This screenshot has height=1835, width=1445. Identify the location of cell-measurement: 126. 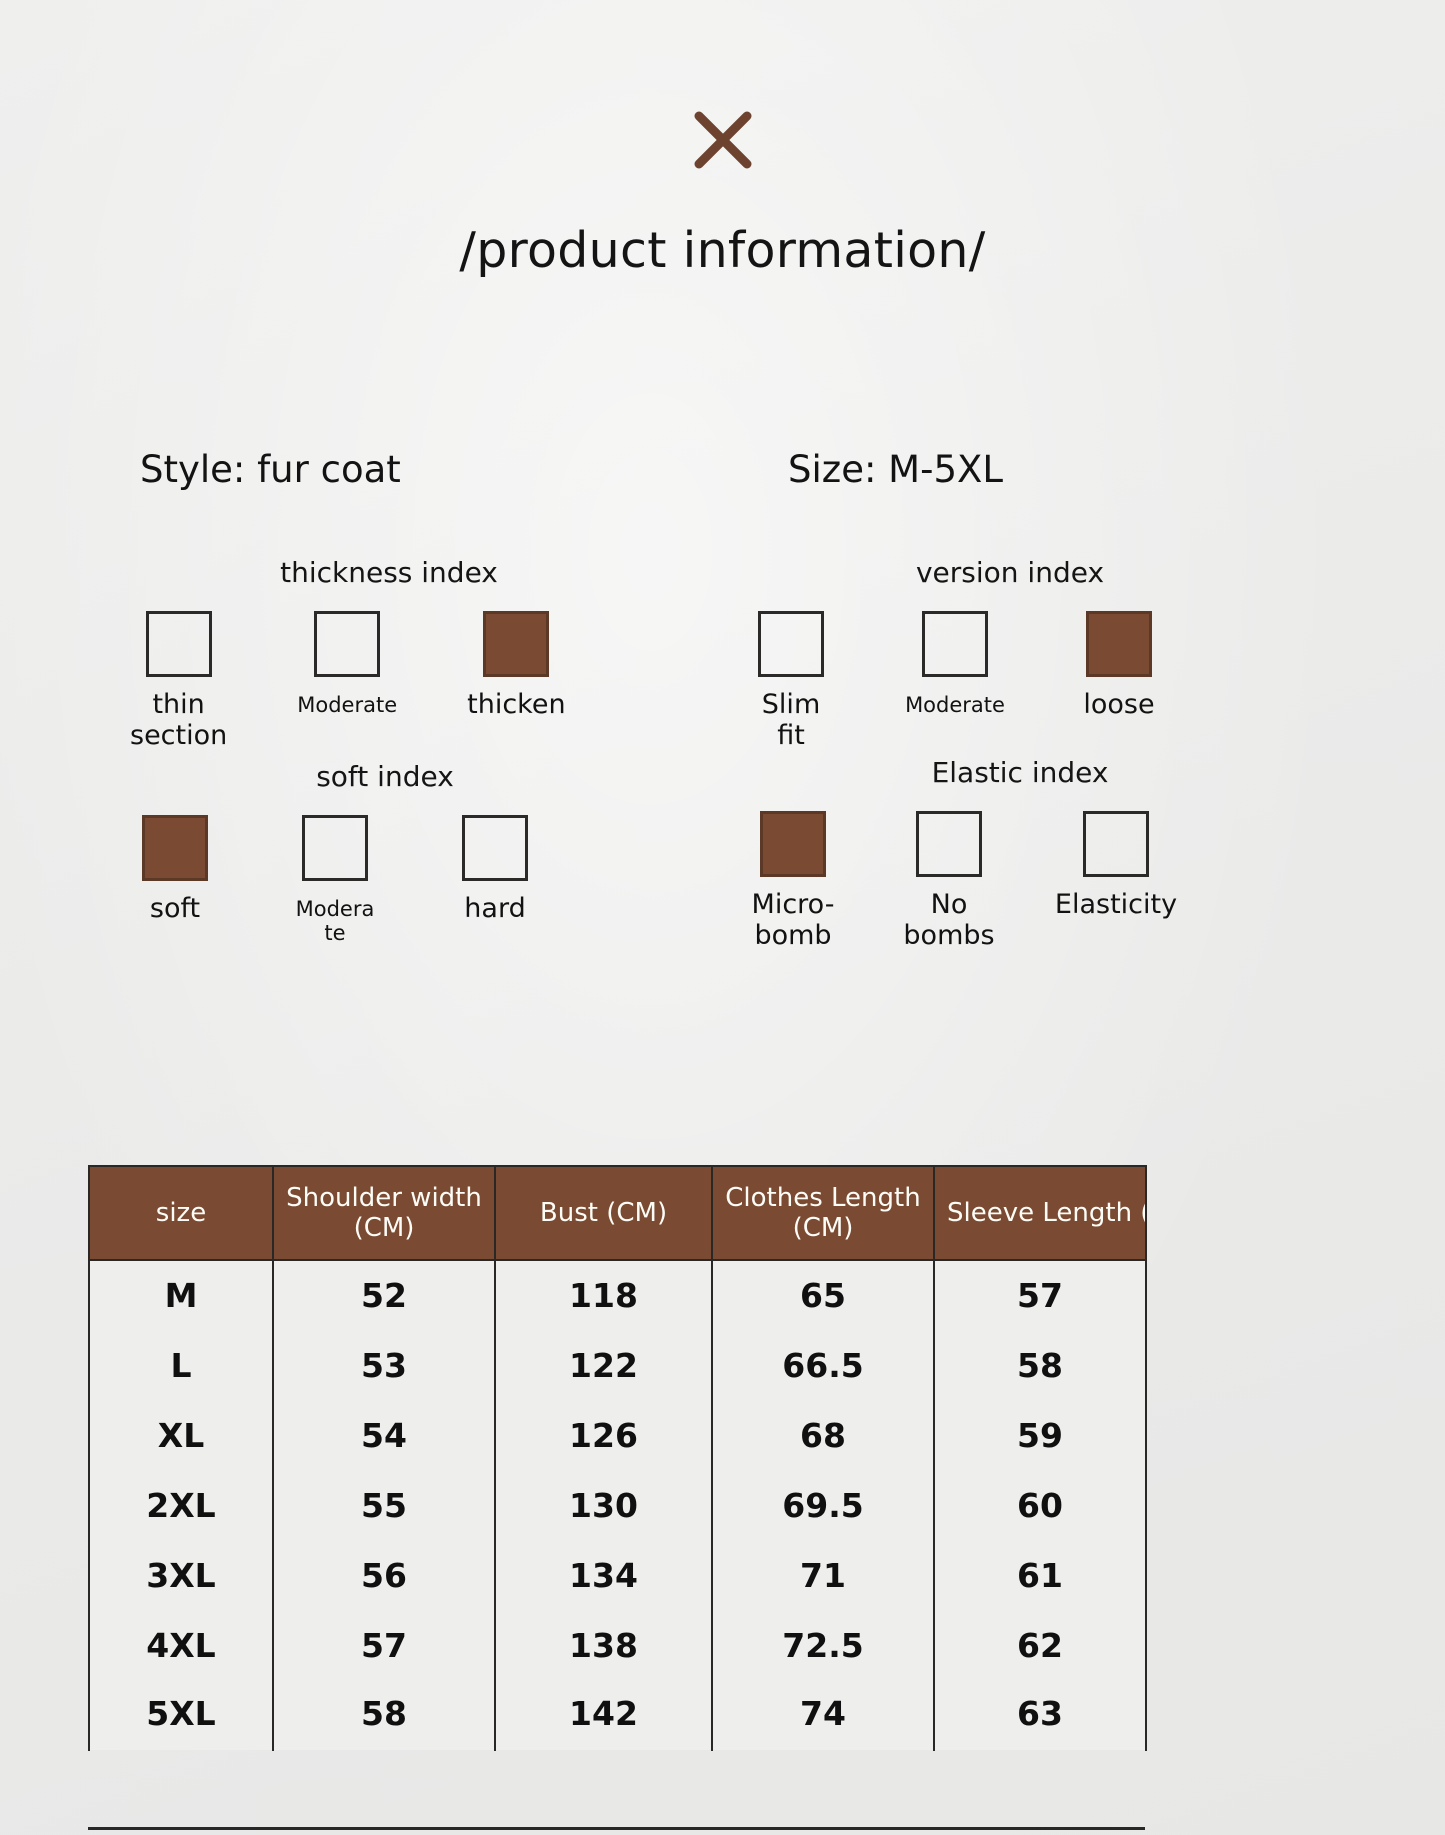
(603, 1435).